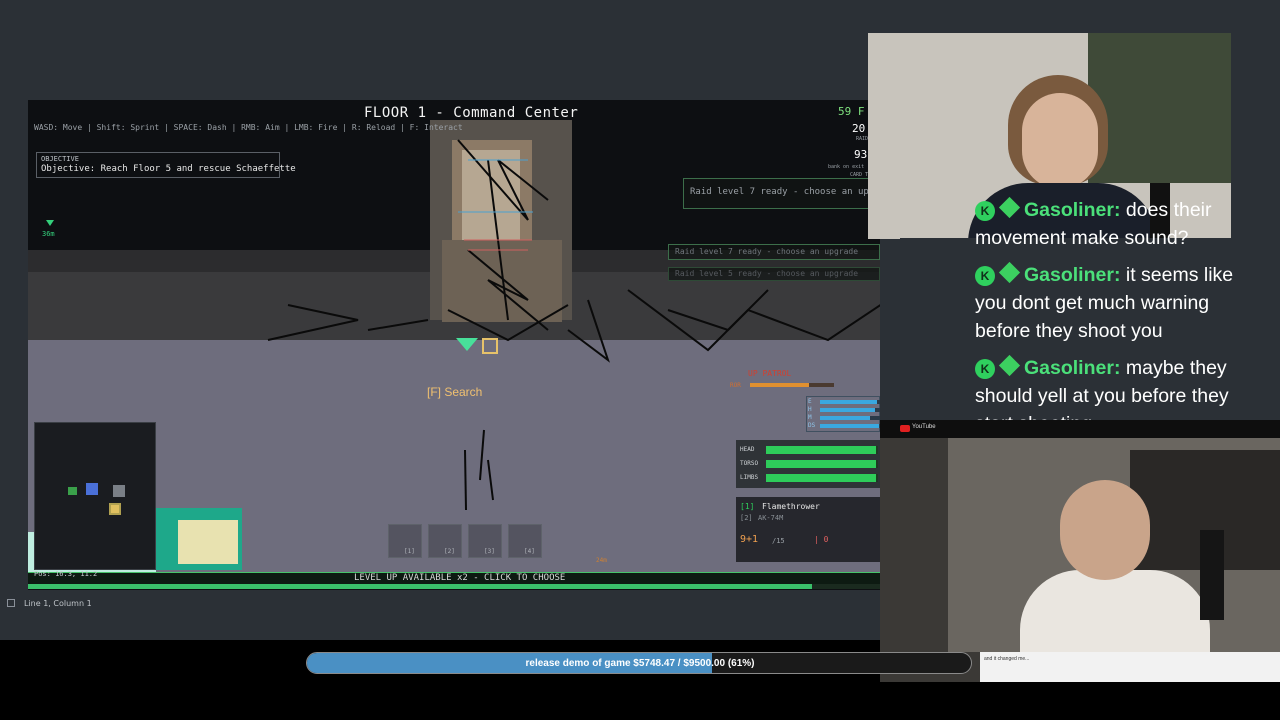  Describe the element at coordinates (420, 586) in the screenshot. I see `xp-fill` at that location.